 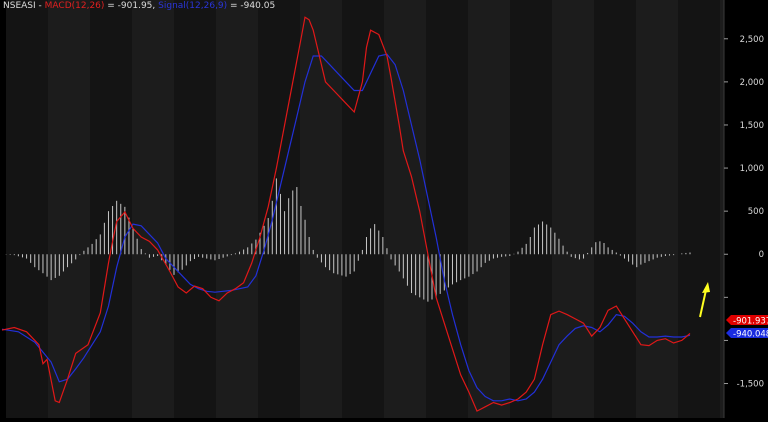 I want to click on symbol-label: NSEASI, so click(x=19, y=6).